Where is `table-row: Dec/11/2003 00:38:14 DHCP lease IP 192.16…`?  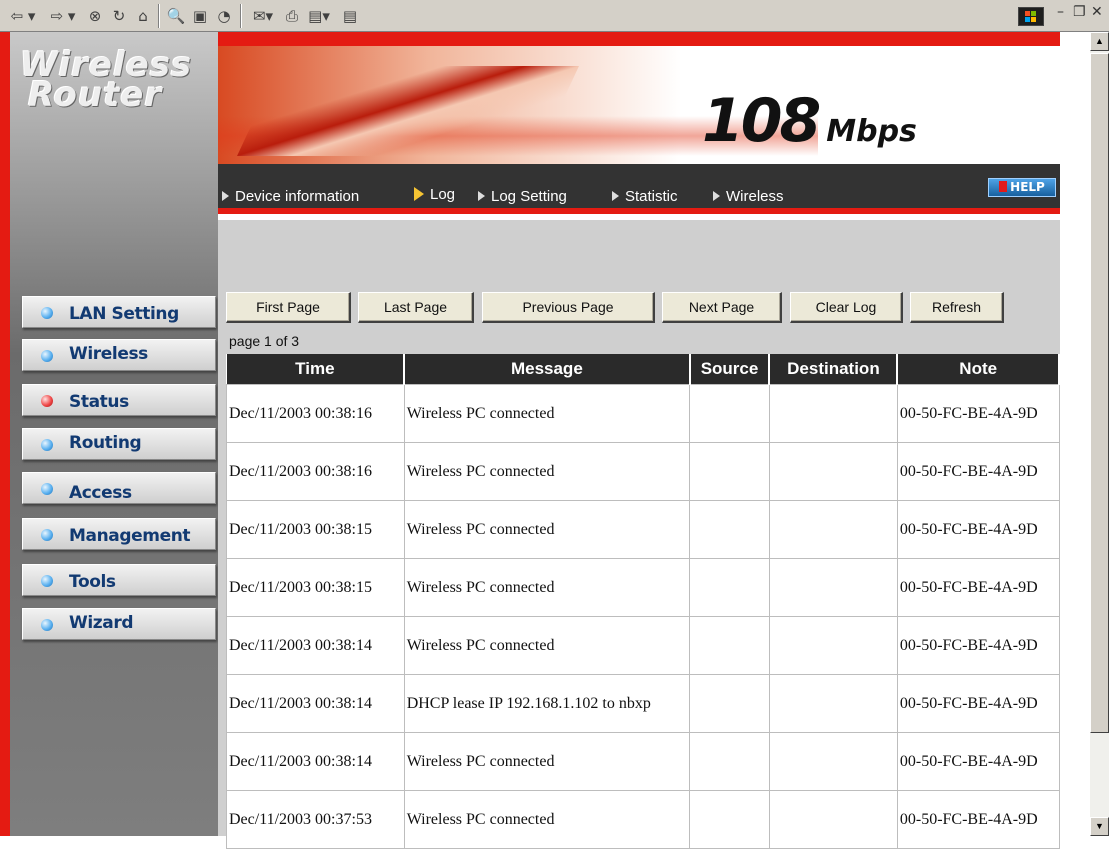
table-row: Dec/11/2003 00:38:14 DHCP lease IP 192.16… is located at coordinates (643, 703).